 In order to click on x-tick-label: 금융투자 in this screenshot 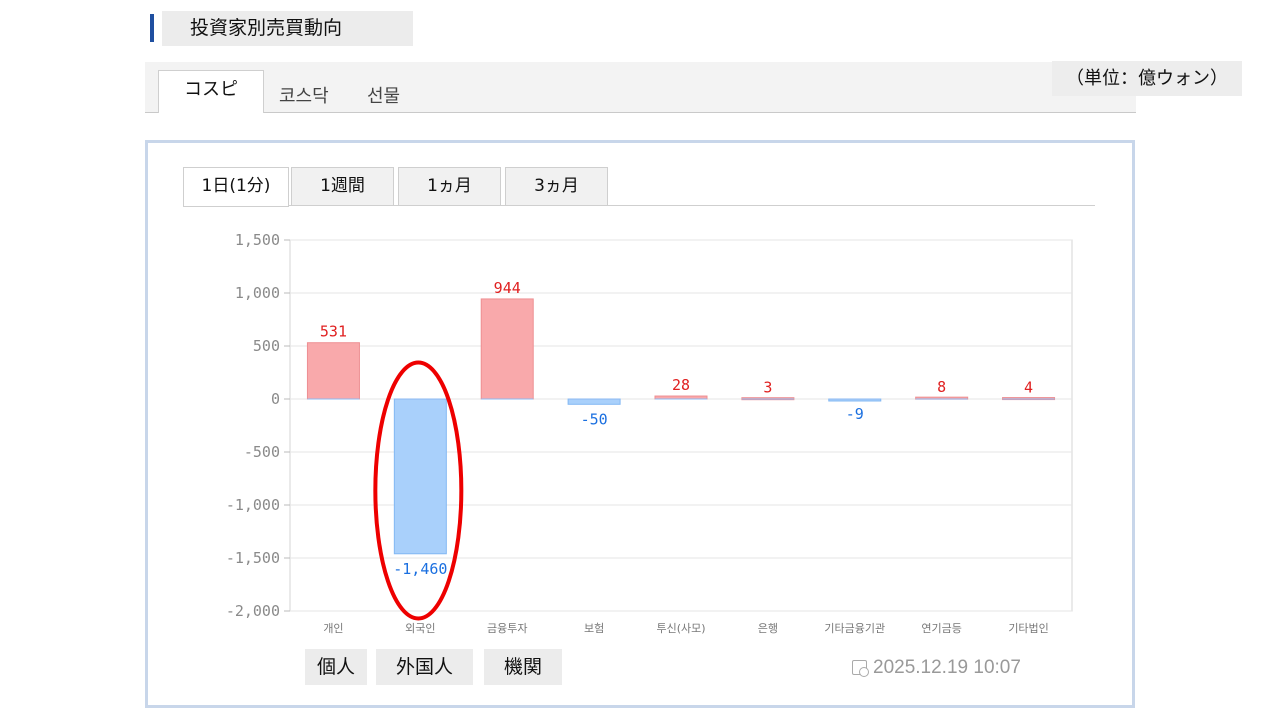, I will do `click(507, 628)`.